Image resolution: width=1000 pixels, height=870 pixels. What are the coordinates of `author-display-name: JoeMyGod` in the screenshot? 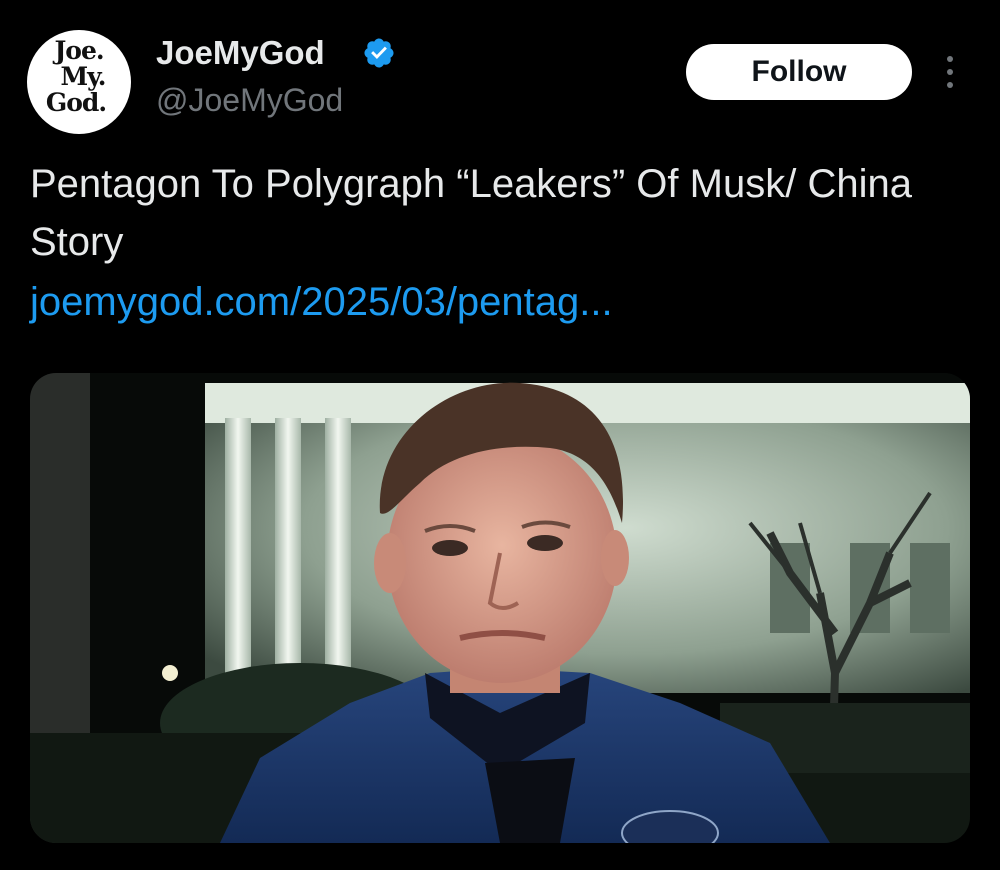 It's located at (240, 53).